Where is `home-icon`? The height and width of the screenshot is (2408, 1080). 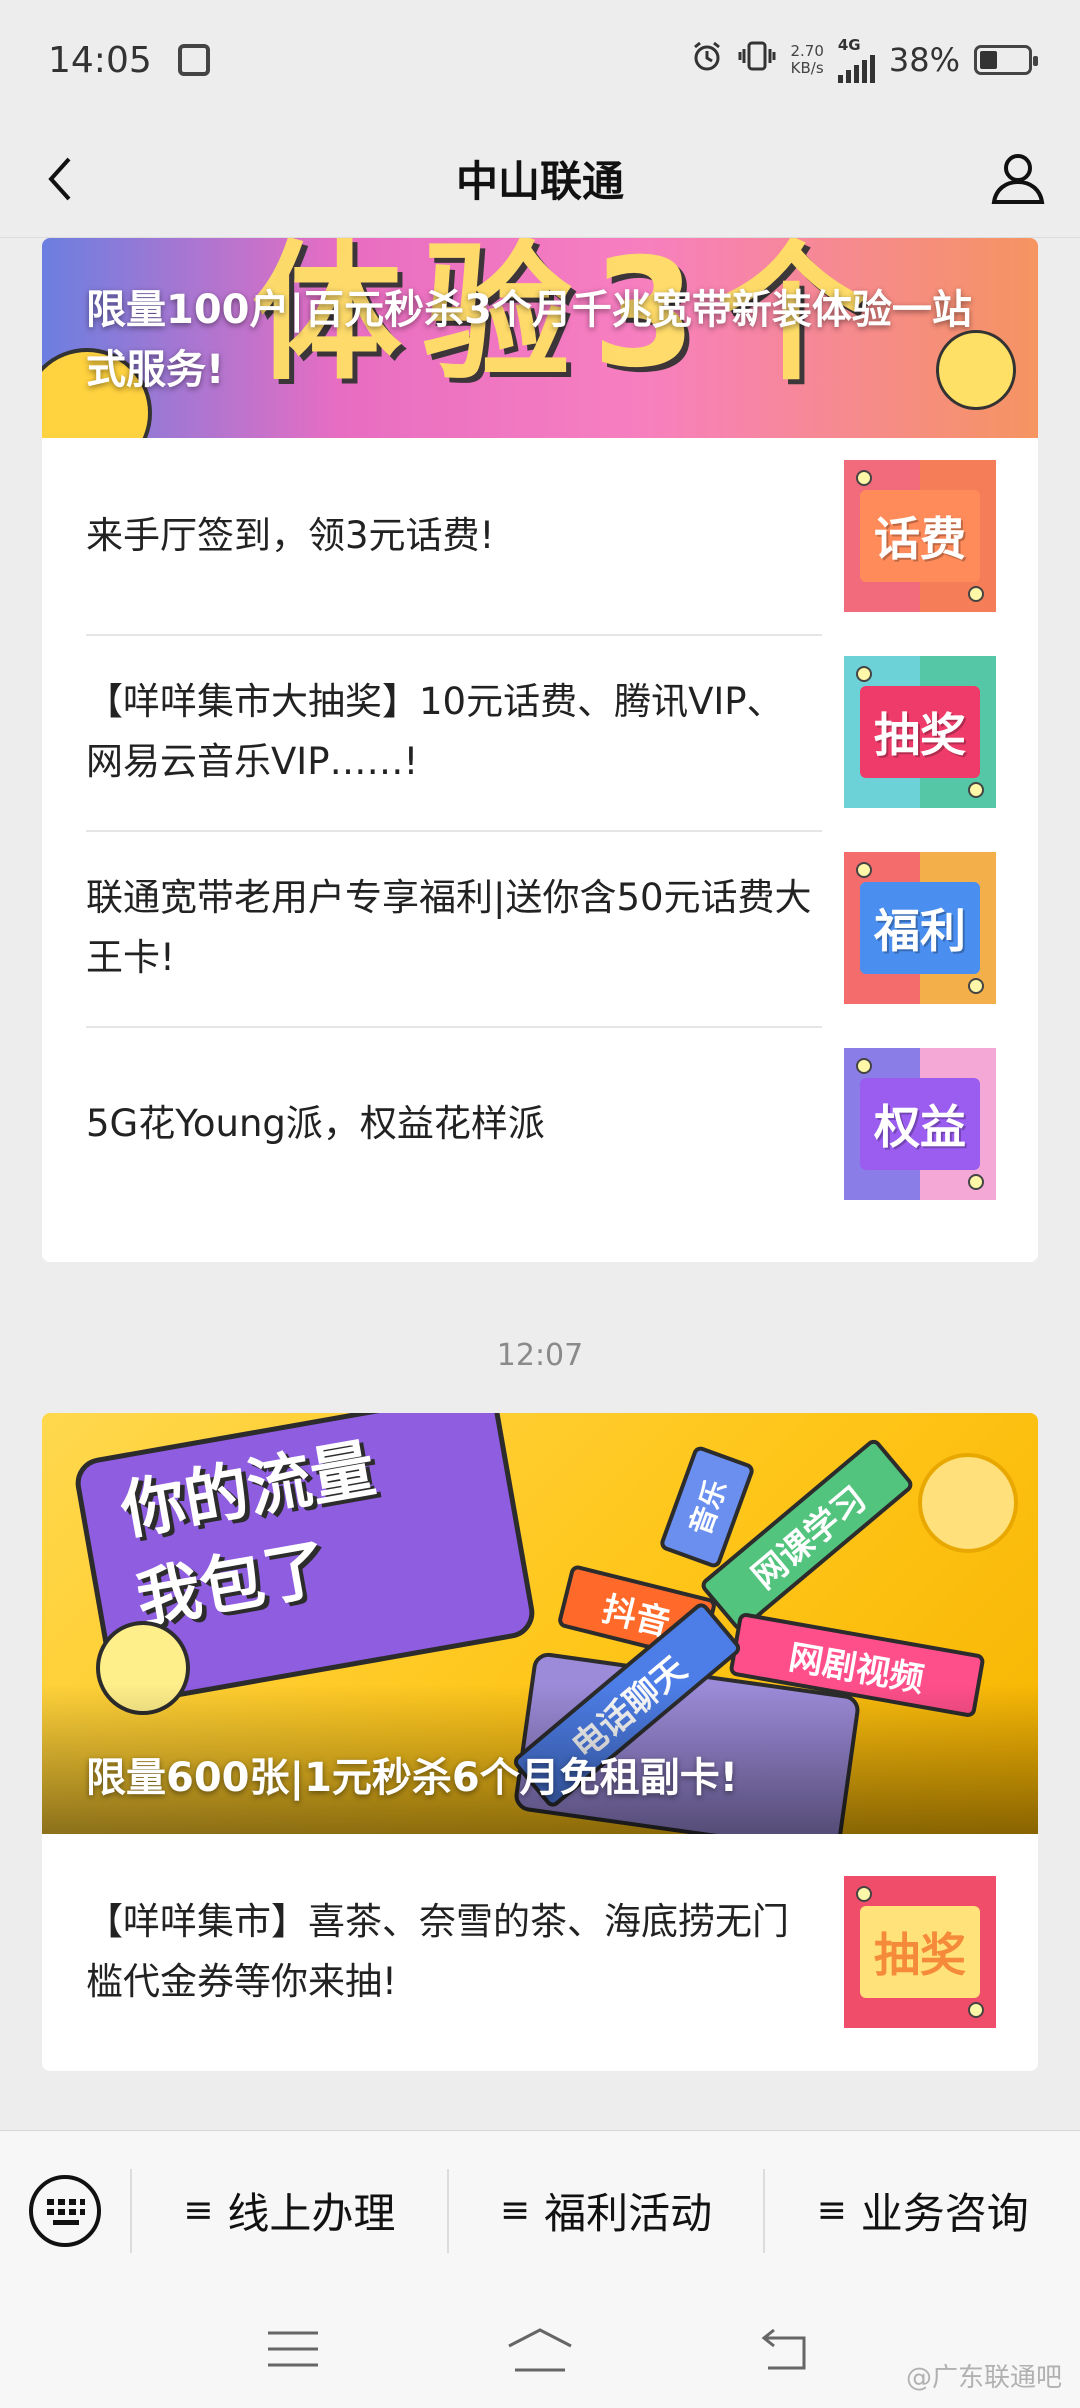 home-icon is located at coordinates (540, 2350).